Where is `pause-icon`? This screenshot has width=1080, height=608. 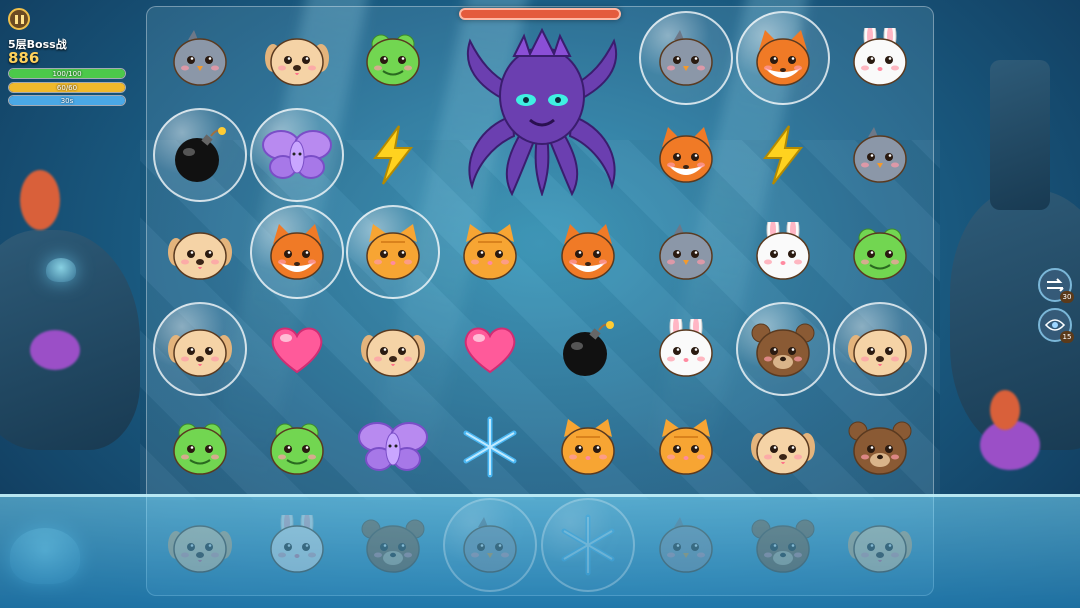 pause-icon is located at coordinates (16, 19).